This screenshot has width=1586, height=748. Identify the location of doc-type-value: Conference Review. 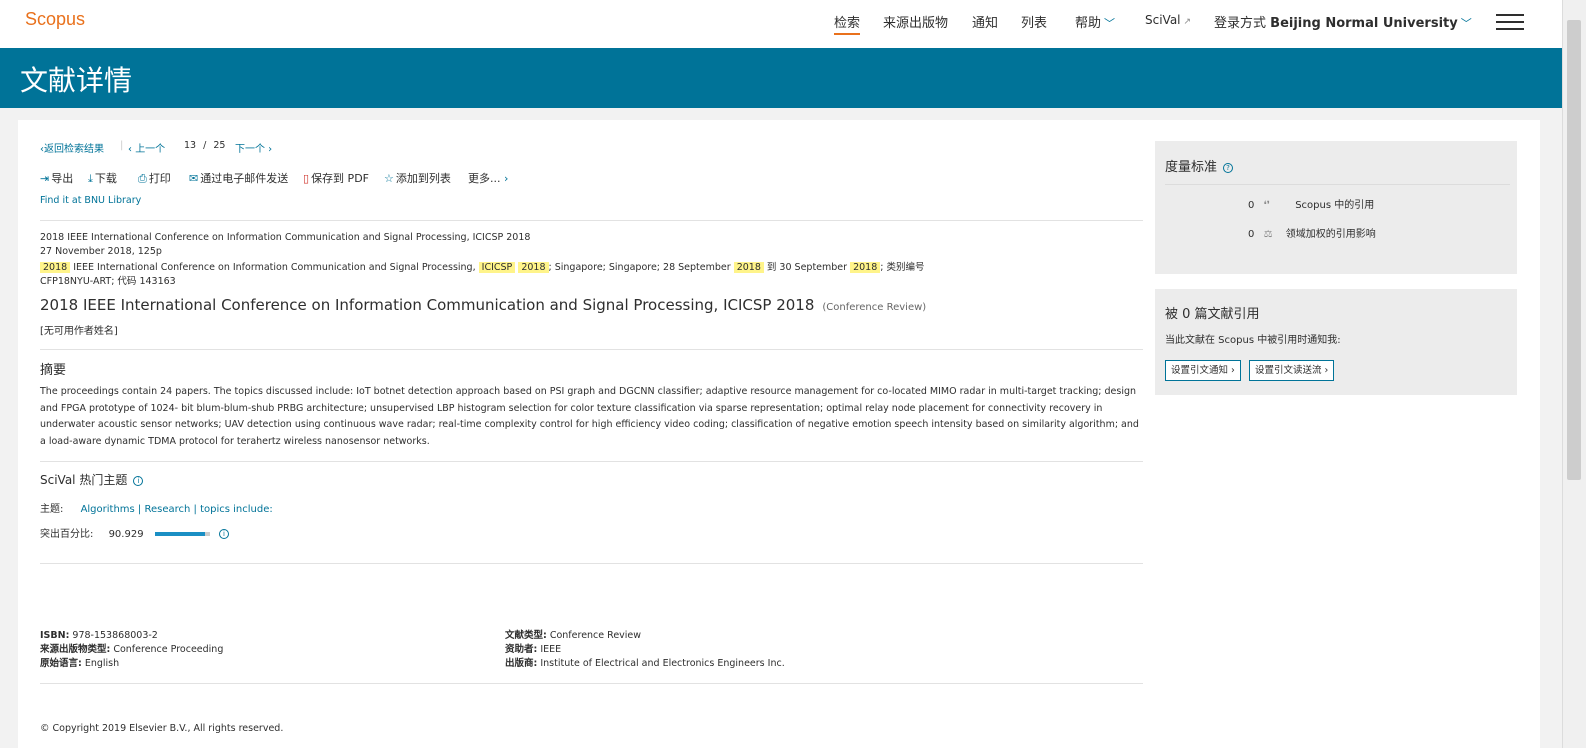
(595, 635).